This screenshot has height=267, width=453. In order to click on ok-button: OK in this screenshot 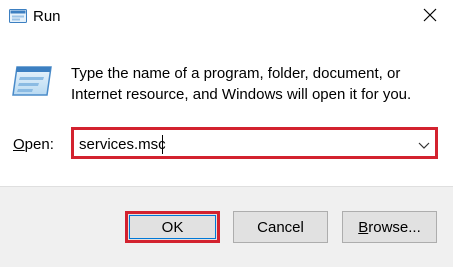, I will do `click(172, 227)`.